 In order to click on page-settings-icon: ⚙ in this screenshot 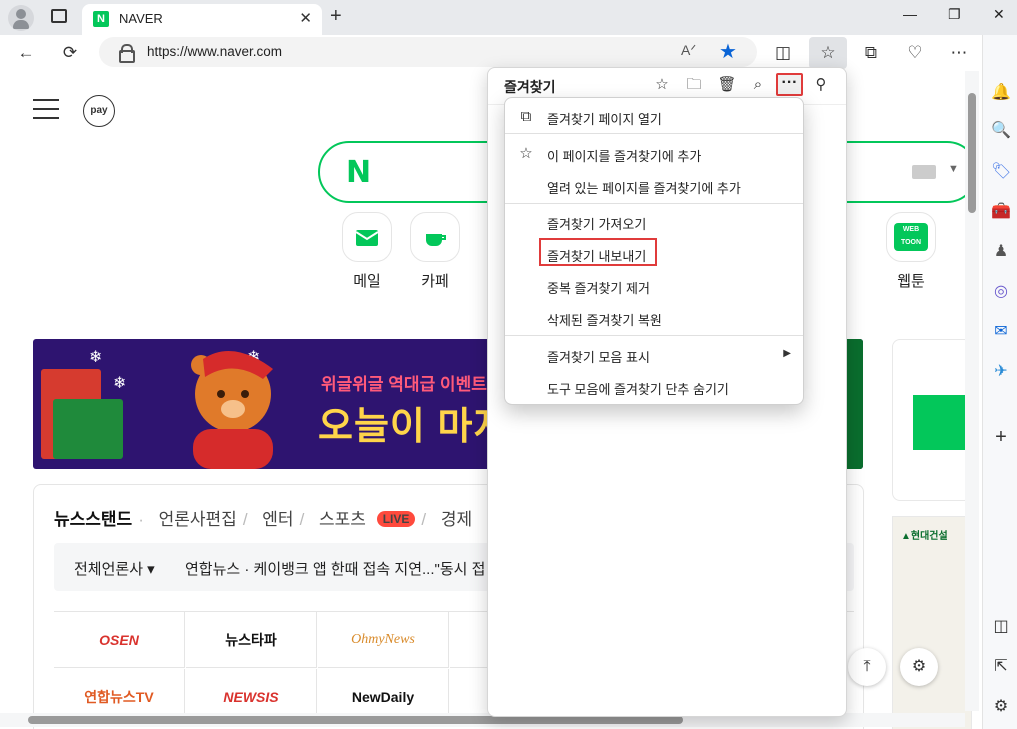, I will do `click(919, 667)`.